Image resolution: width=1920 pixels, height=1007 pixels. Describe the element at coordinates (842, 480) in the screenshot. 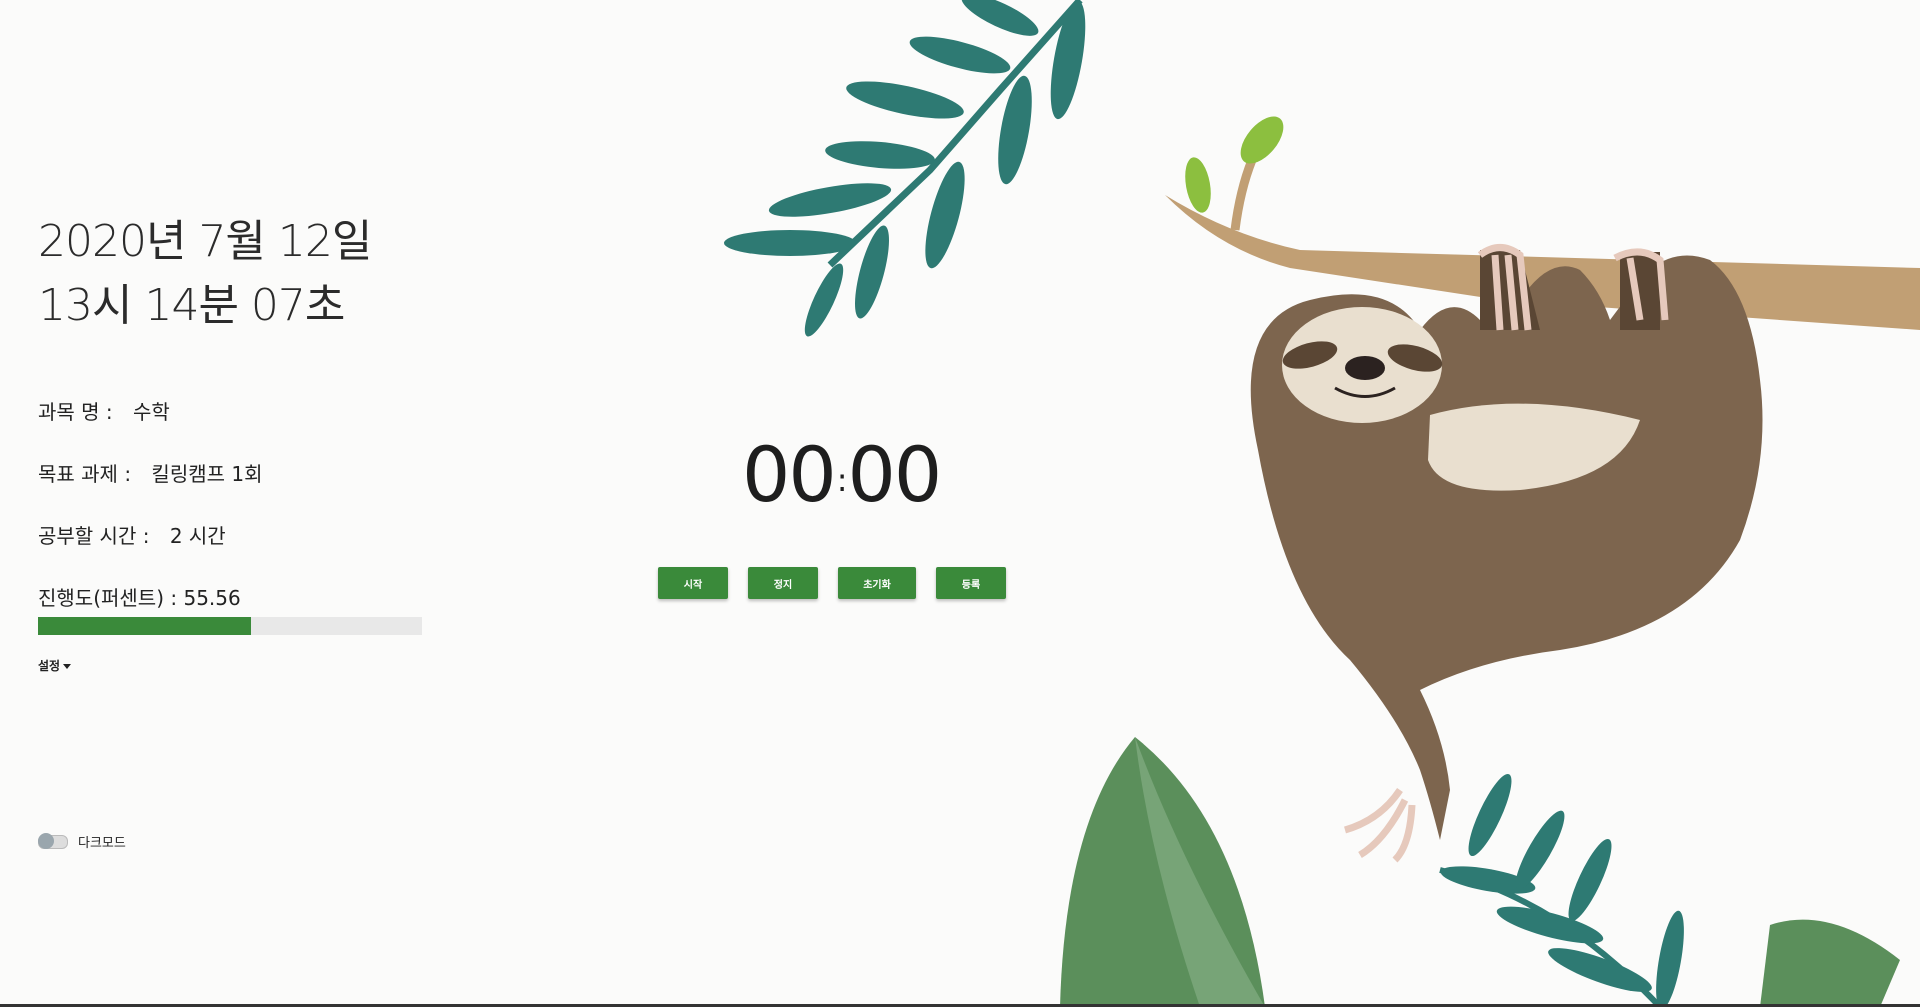

I see `timer-colon: :` at that location.